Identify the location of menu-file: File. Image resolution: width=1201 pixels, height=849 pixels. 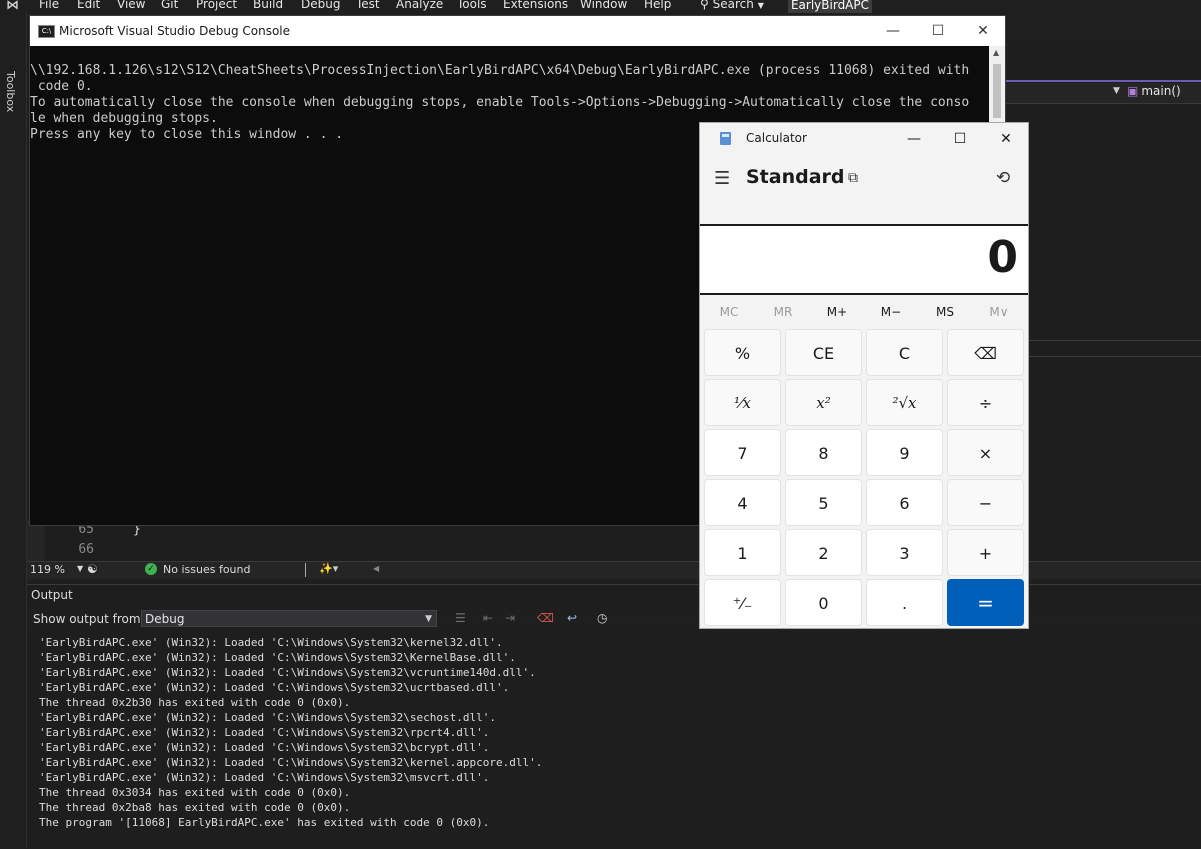
(49, 5).